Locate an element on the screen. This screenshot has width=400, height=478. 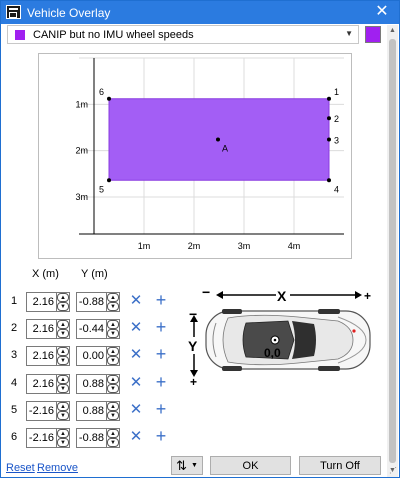
sort-dropdown-button: ⇅ ▼ is located at coordinates (187, 465).